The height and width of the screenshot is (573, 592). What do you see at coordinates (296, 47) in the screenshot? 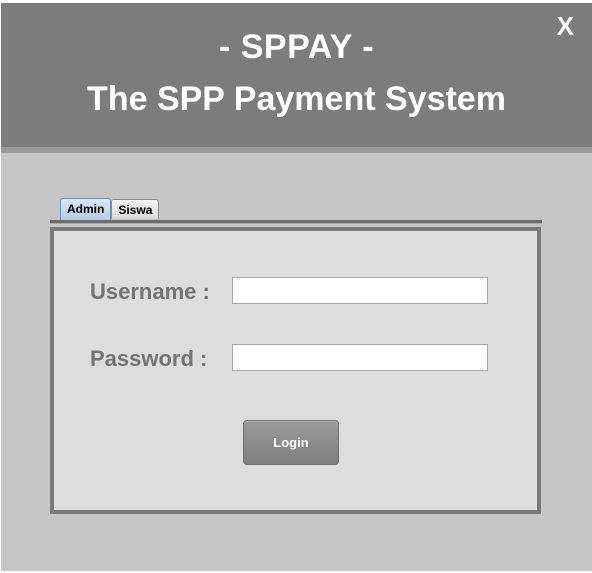
I see `app-title: - SPPAY -` at bounding box center [296, 47].